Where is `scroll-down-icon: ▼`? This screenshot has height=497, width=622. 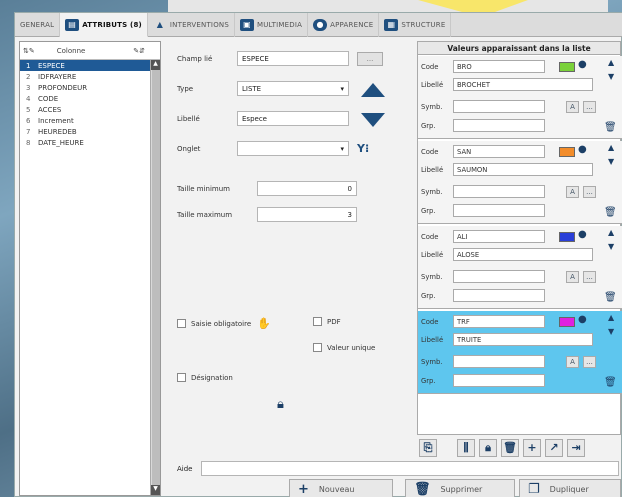 scroll-down-icon: ▼ is located at coordinates (155, 490).